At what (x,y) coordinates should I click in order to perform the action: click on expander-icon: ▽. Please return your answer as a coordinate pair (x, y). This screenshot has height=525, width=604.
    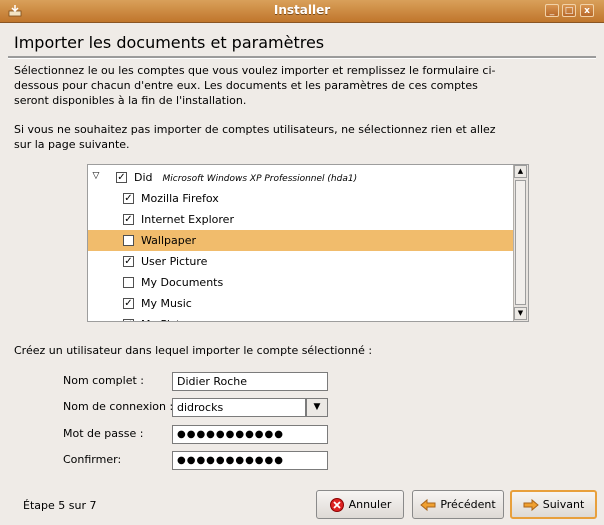
    Looking at the image, I should click on (96, 176).